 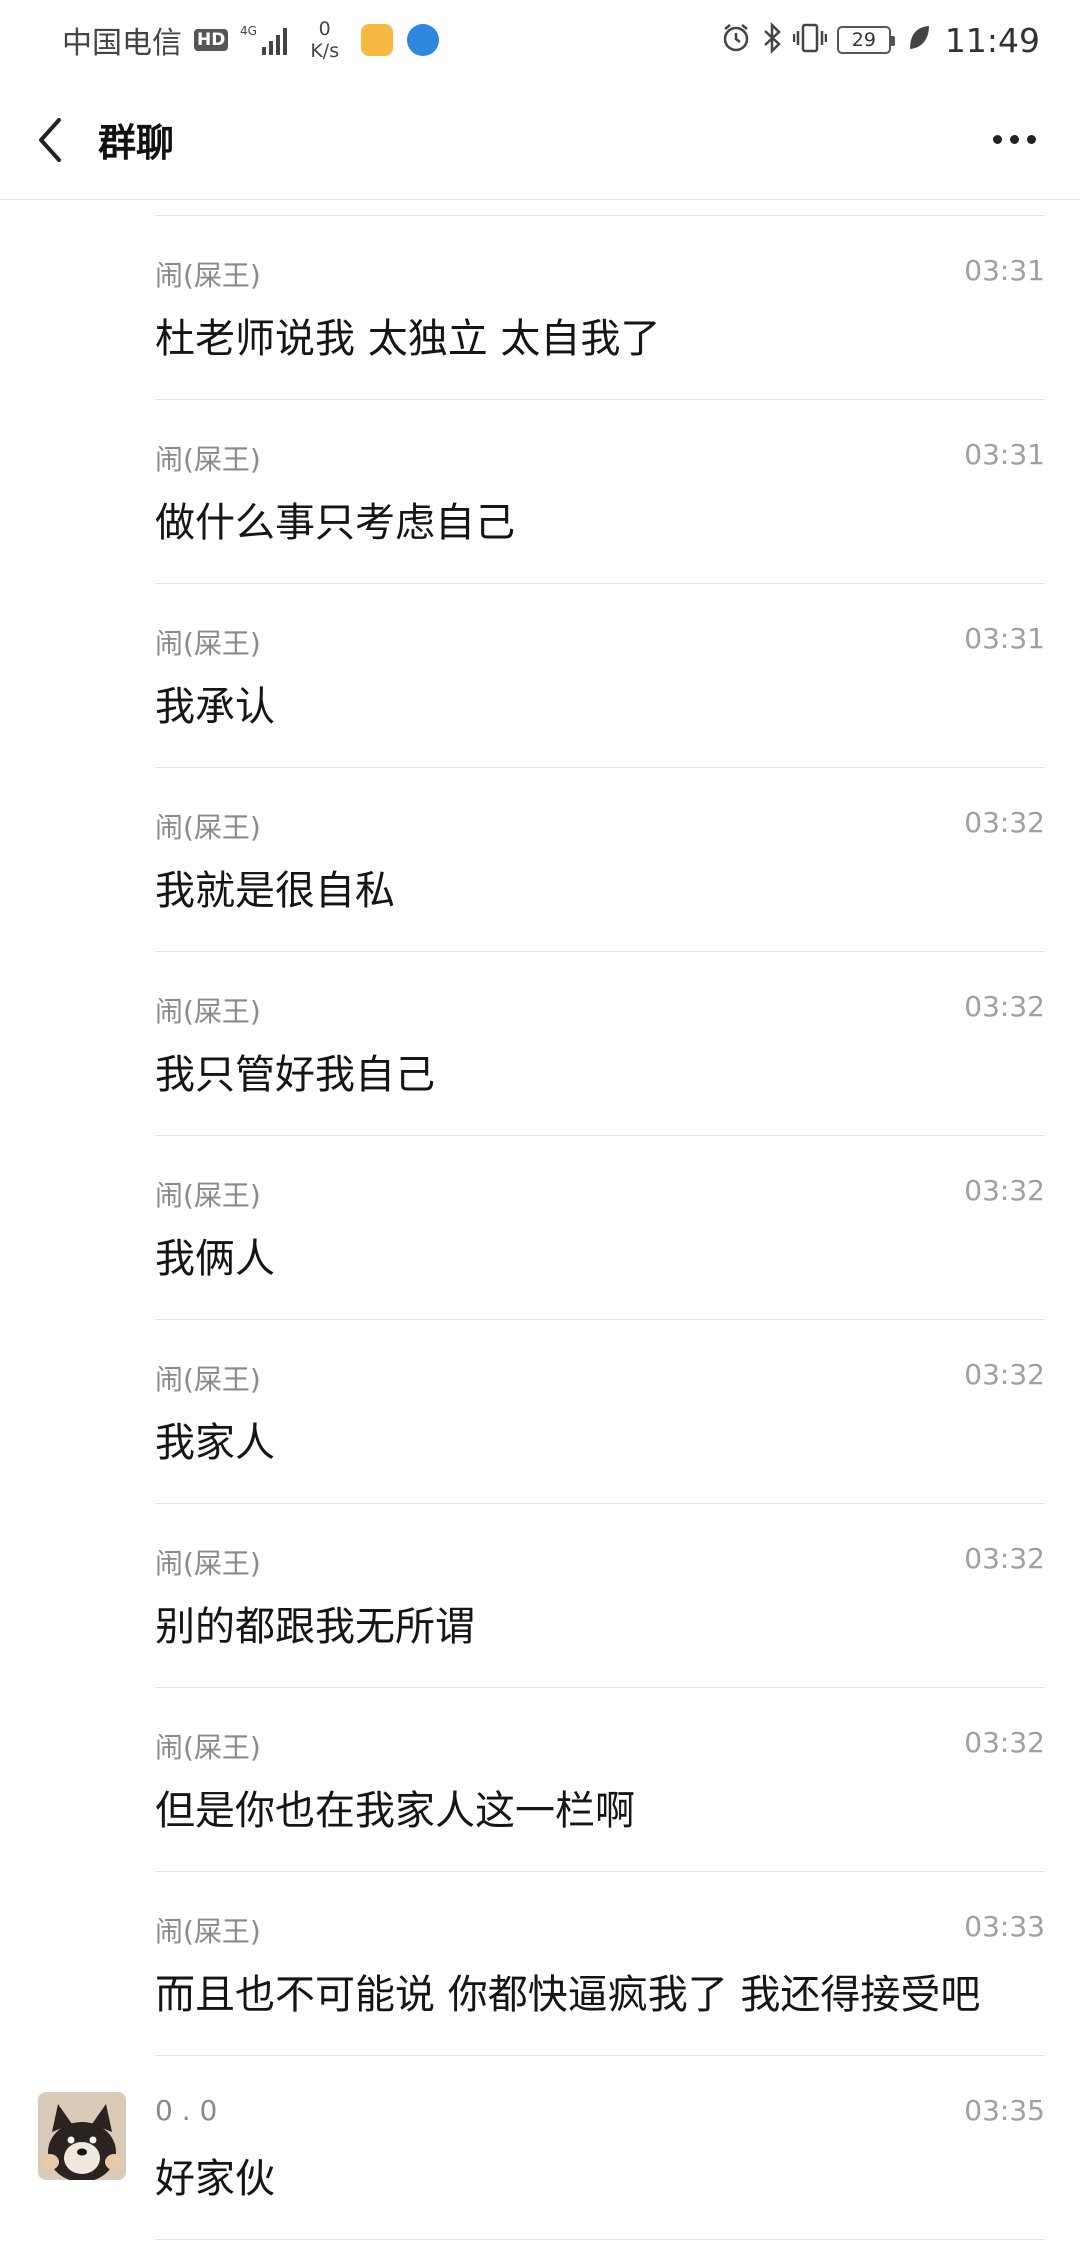 What do you see at coordinates (540, 1044) in the screenshot?
I see `list-item: 闹(屎王) 03:32 我只管好我自己` at bounding box center [540, 1044].